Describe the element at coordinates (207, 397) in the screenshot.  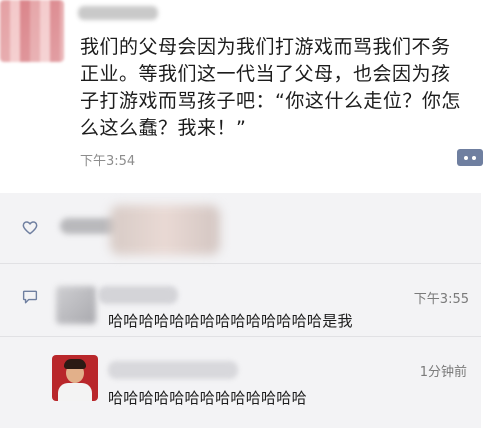
I see `comment-text: 哈哈哈哈哈哈哈哈哈哈哈哈哈` at that location.